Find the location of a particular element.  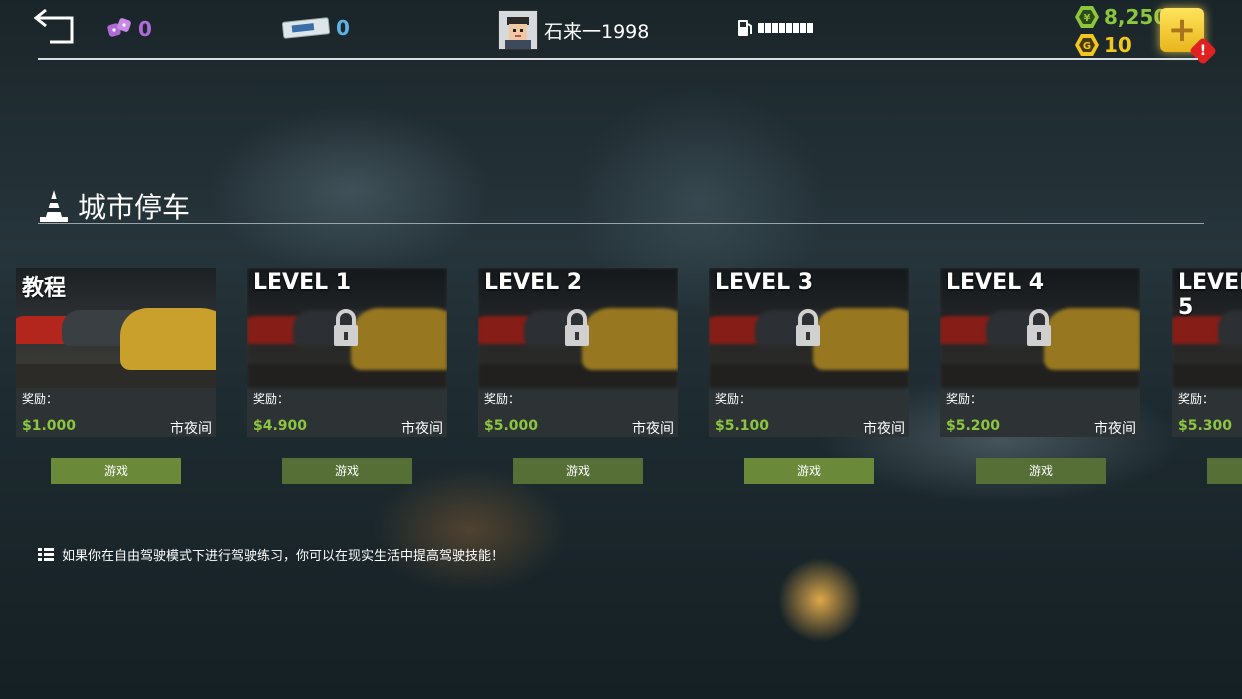

level-card-2: LEVEL 2 奖励： $5.000 市夜间 is located at coordinates (578, 352).